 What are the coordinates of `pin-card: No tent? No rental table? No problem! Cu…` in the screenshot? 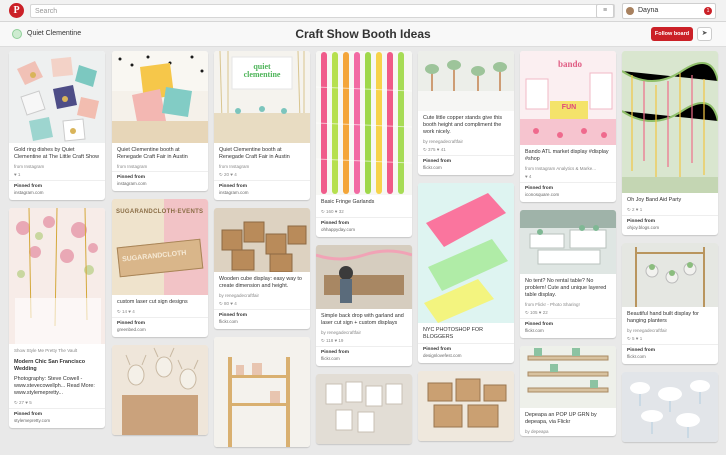 It's located at (568, 274).